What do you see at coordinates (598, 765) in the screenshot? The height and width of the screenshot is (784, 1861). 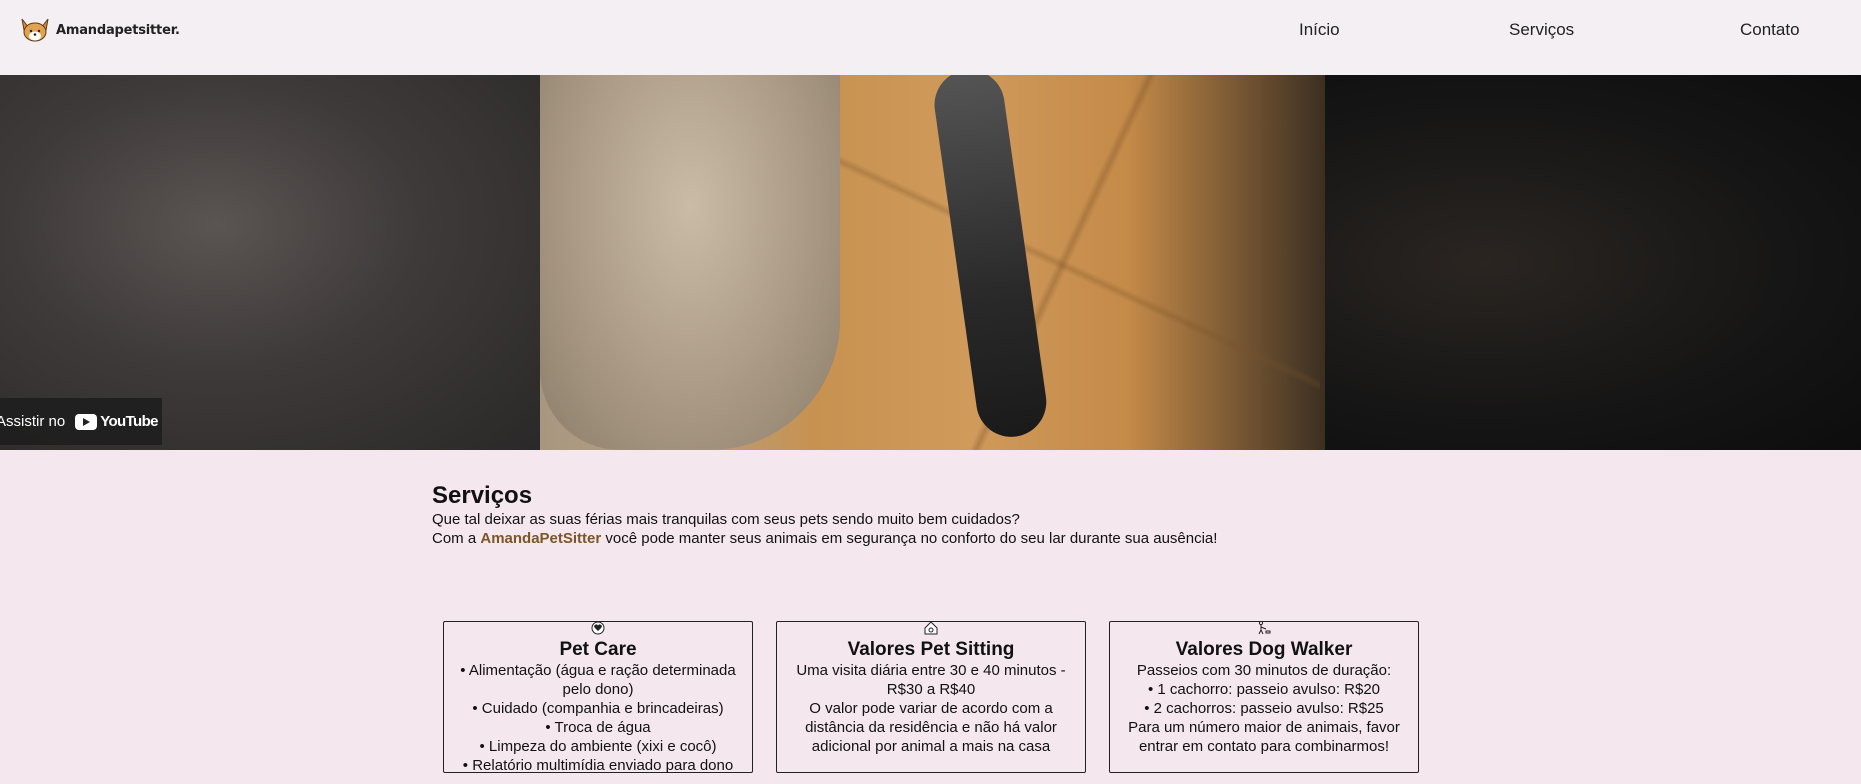 I see `card-line: • Relatório multimídia enviado para dono` at bounding box center [598, 765].